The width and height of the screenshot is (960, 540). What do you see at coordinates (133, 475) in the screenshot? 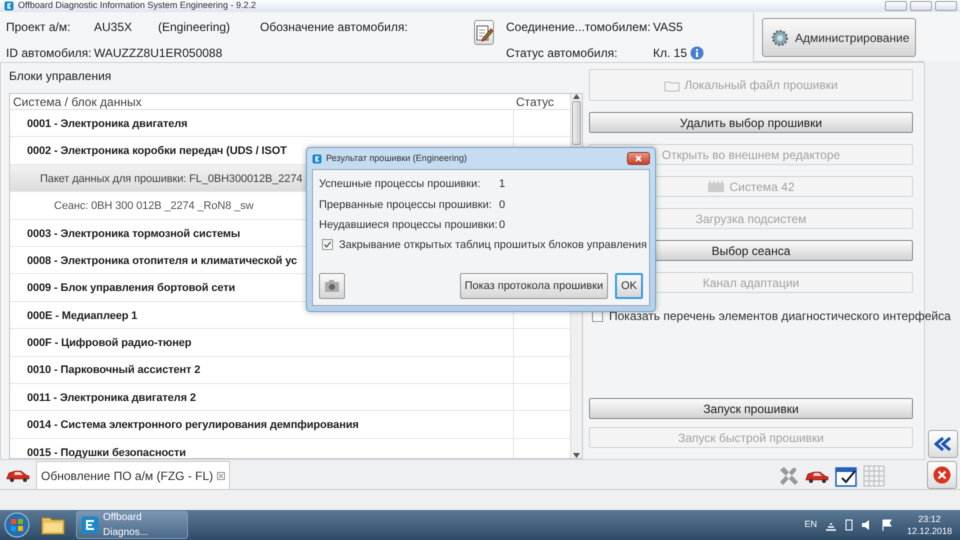
I see `tab: Обновление ПО а/м (FZG - FL)` at bounding box center [133, 475].